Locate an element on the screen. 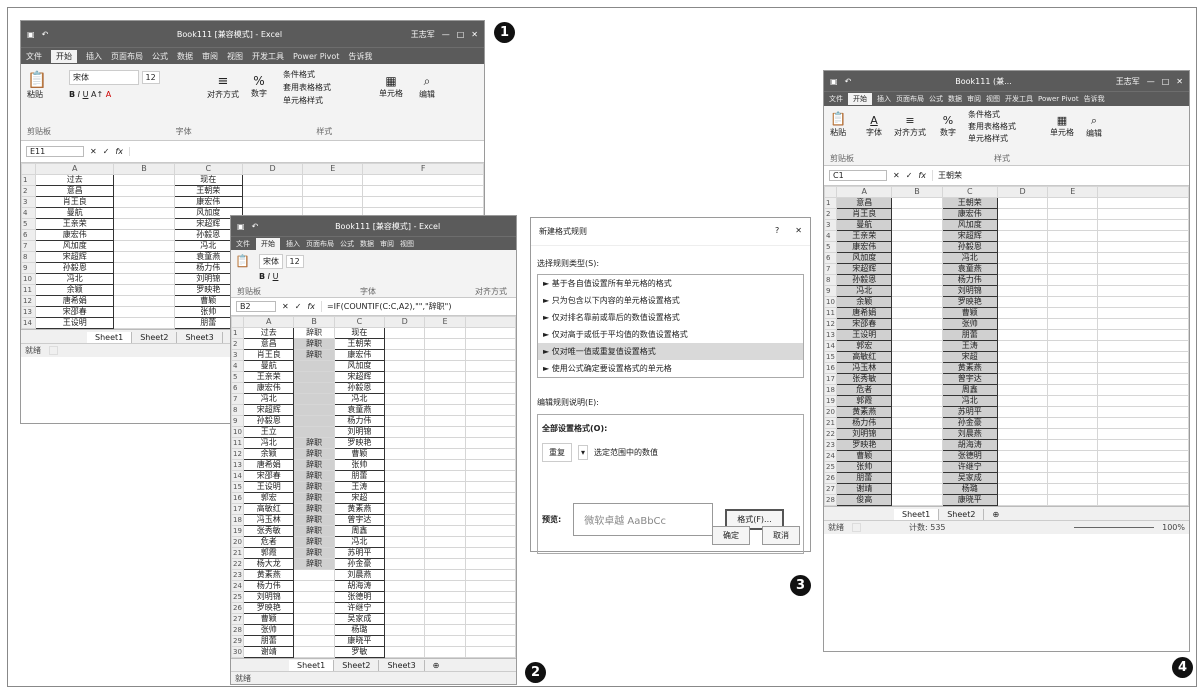 This screenshot has width=1204, height=693. add-sheet-icon: ⊕ is located at coordinates (436, 665).